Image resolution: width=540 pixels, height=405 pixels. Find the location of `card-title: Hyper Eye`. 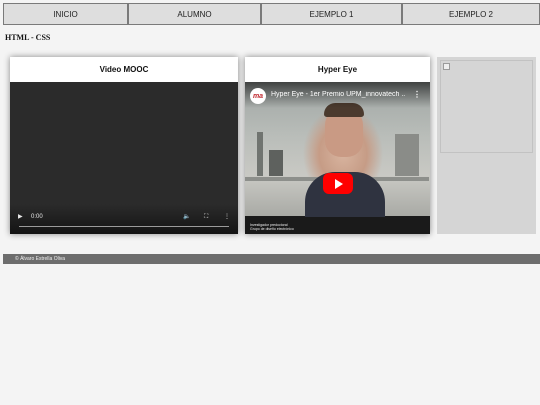

card-title: Hyper Eye is located at coordinates (337, 69).